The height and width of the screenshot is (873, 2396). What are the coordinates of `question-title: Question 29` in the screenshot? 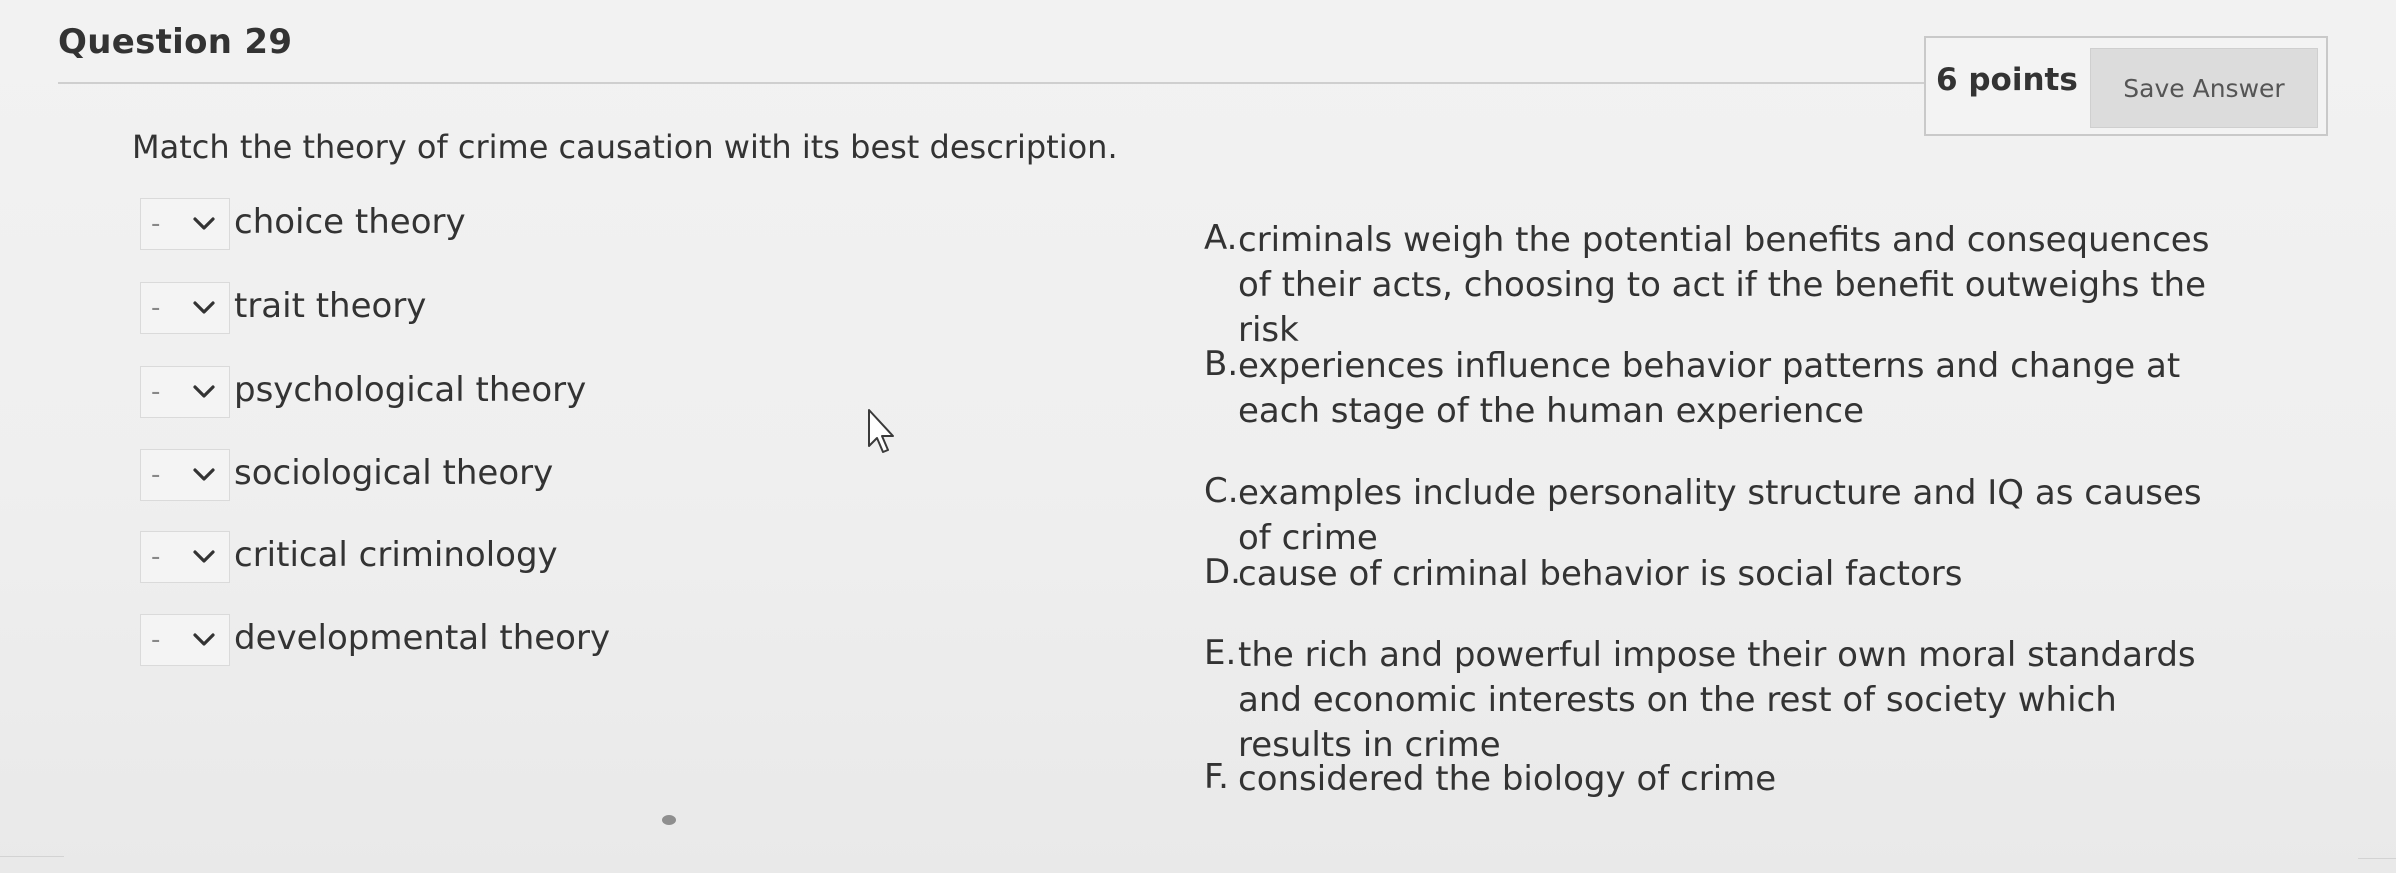 It's located at (175, 42).